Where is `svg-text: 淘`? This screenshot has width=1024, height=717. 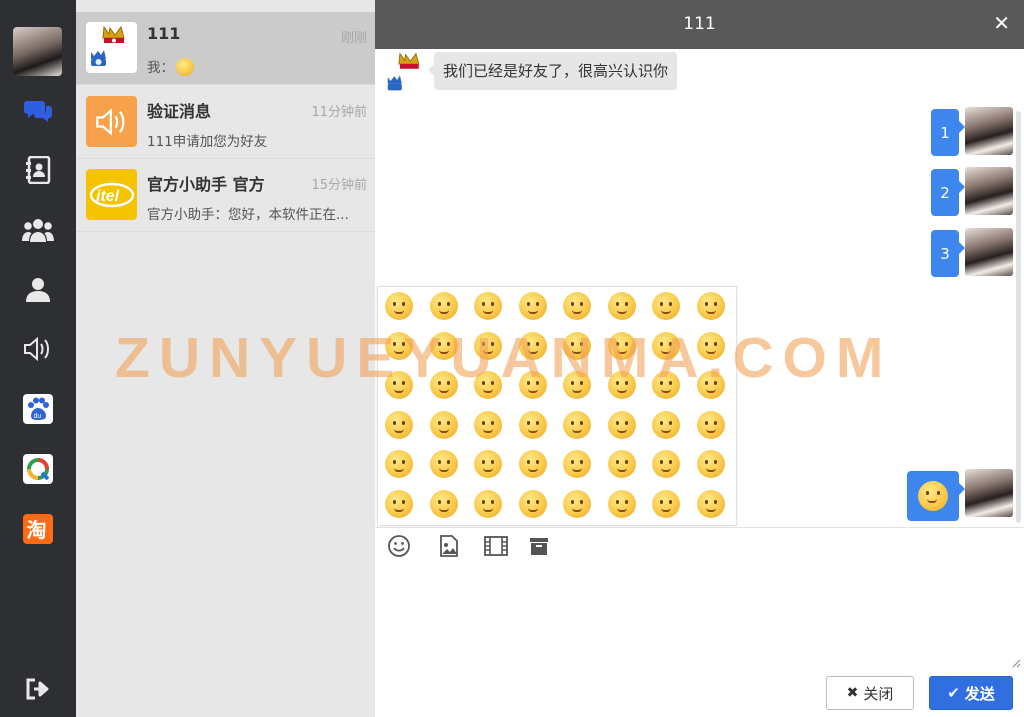
svg-text: 淘 is located at coordinates (37, 530).